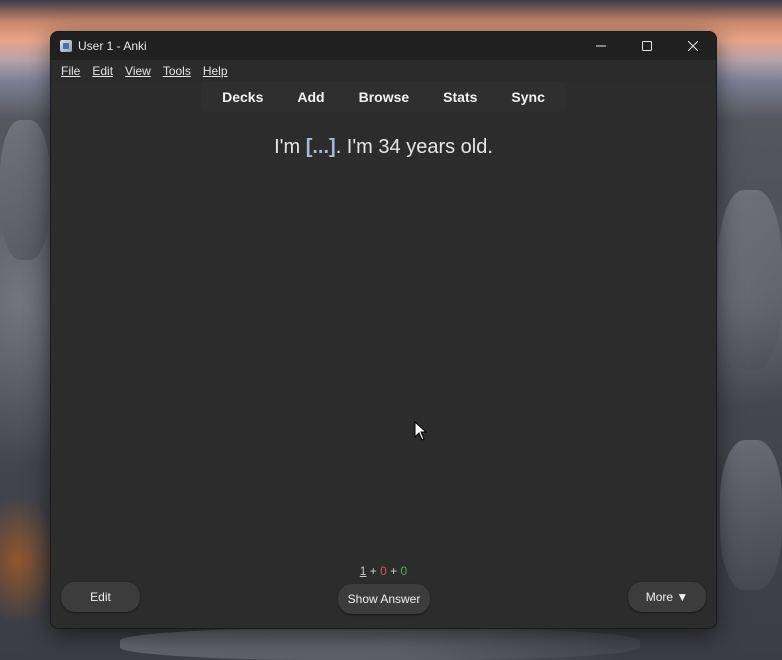 The width and height of the screenshot is (782, 660). I want to click on close-icon, so click(693, 46).